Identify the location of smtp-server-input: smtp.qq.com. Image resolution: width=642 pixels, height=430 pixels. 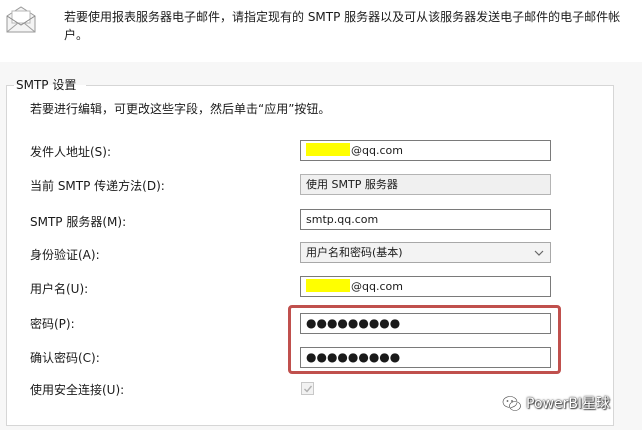
(425, 219).